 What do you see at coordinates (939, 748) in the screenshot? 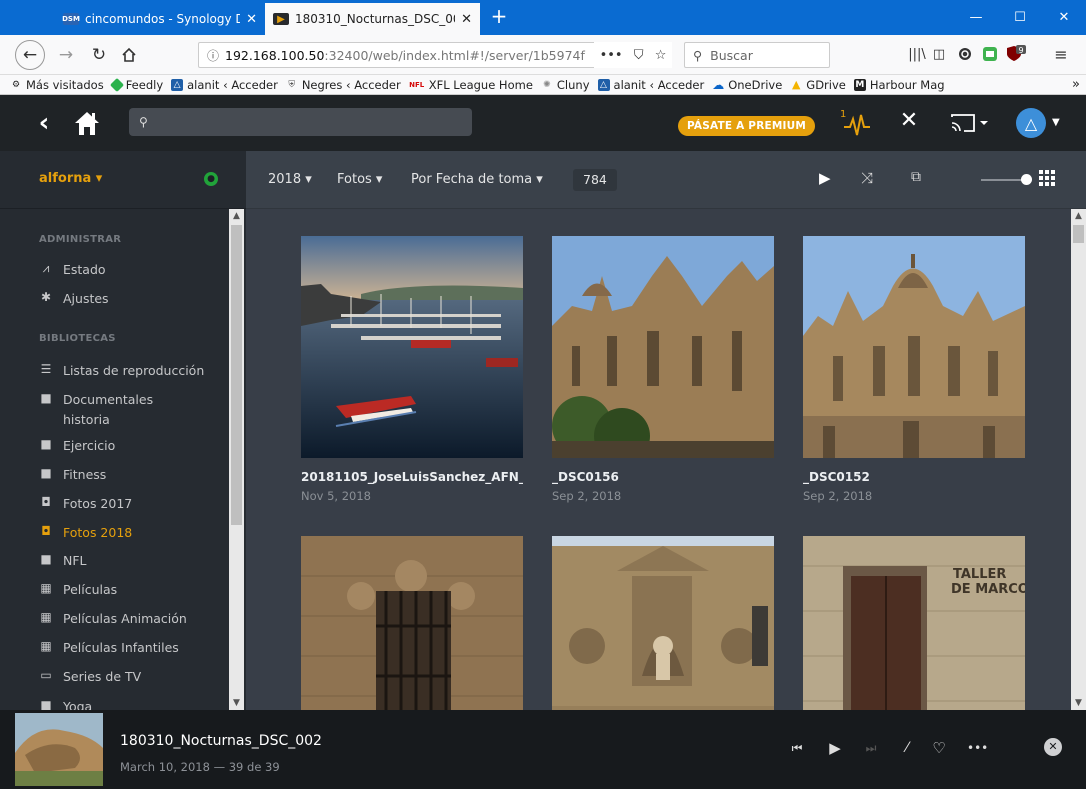
I see `heart-icon: ♡` at bounding box center [939, 748].